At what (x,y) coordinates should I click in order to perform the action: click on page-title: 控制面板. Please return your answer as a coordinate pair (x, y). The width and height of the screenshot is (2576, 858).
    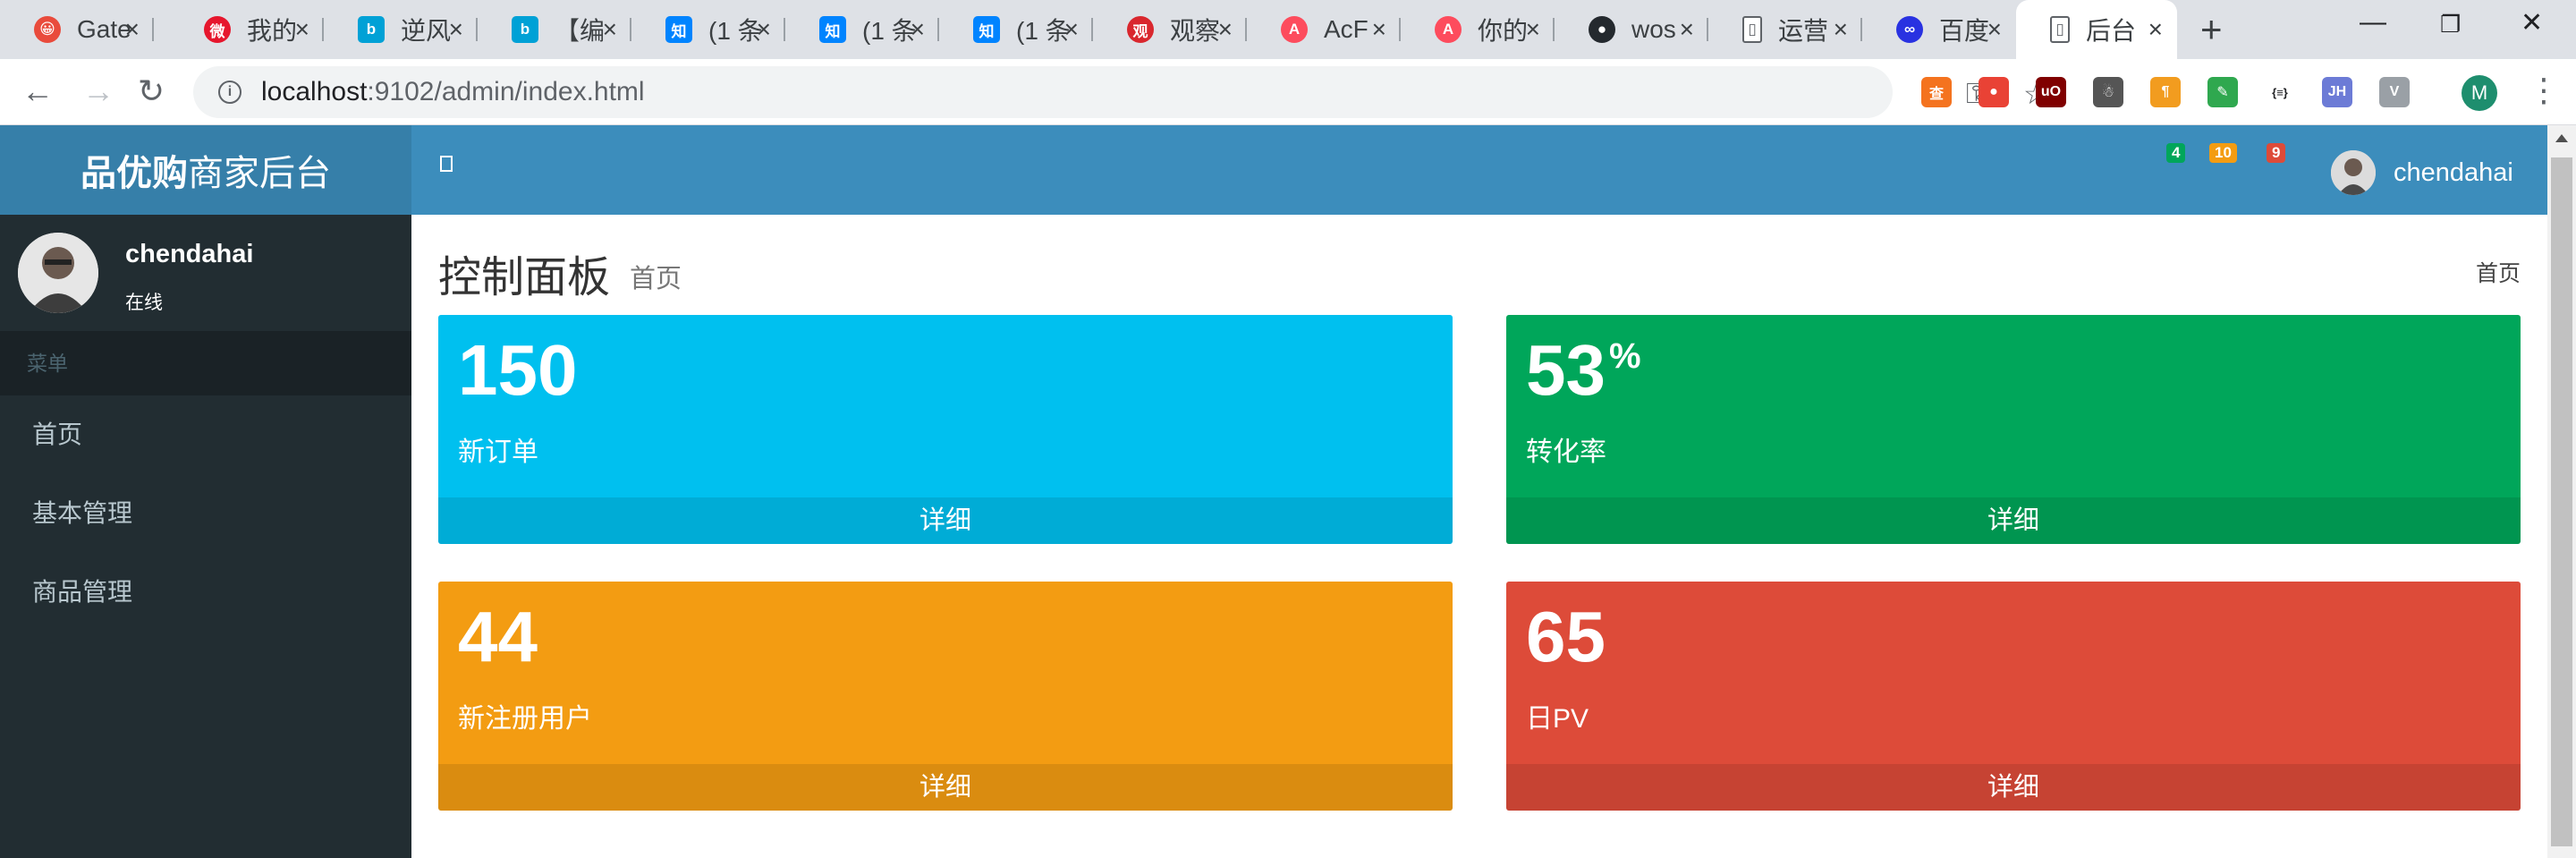
    Looking at the image, I should click on (524, 278).